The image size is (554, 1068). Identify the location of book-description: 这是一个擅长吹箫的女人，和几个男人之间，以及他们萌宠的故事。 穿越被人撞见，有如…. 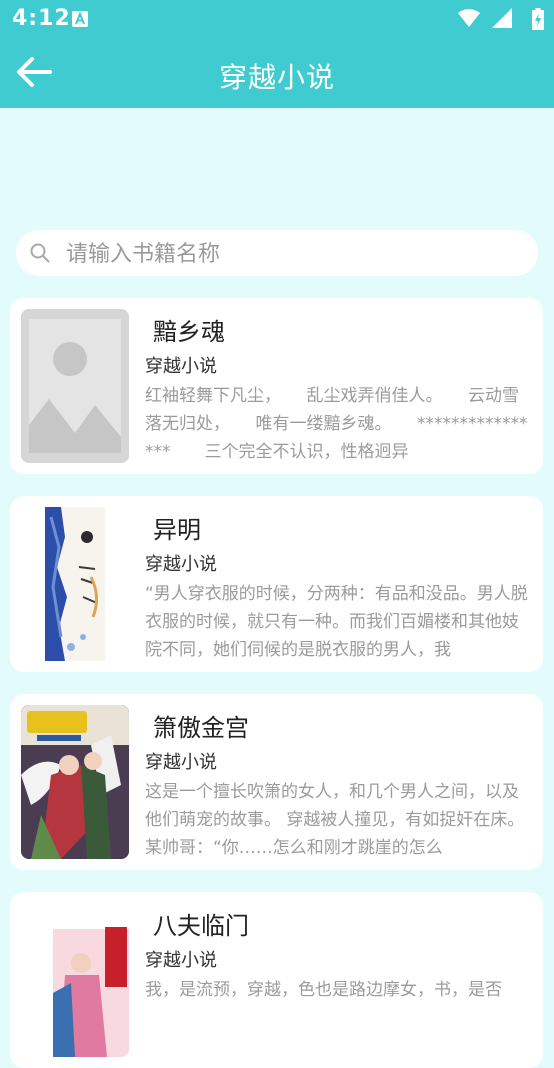
(335, 820).